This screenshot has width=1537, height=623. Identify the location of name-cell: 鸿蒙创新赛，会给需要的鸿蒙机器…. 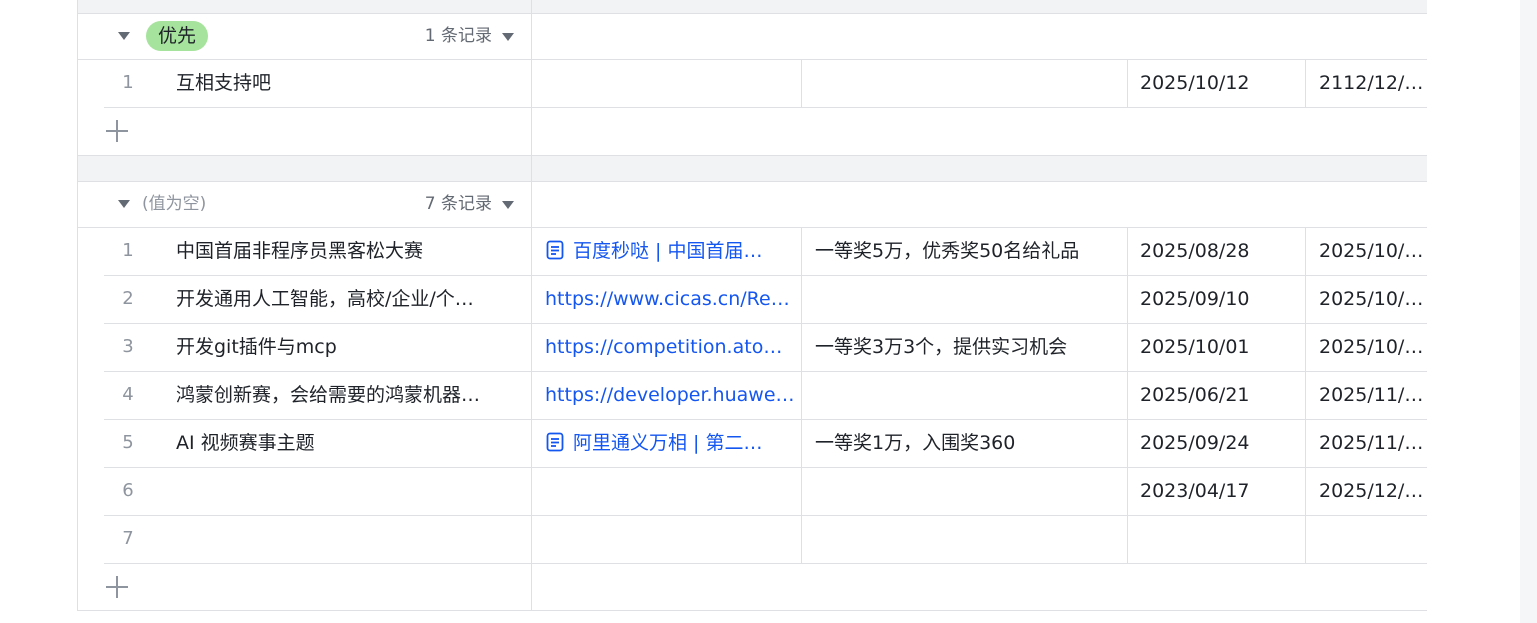
(346, 395).